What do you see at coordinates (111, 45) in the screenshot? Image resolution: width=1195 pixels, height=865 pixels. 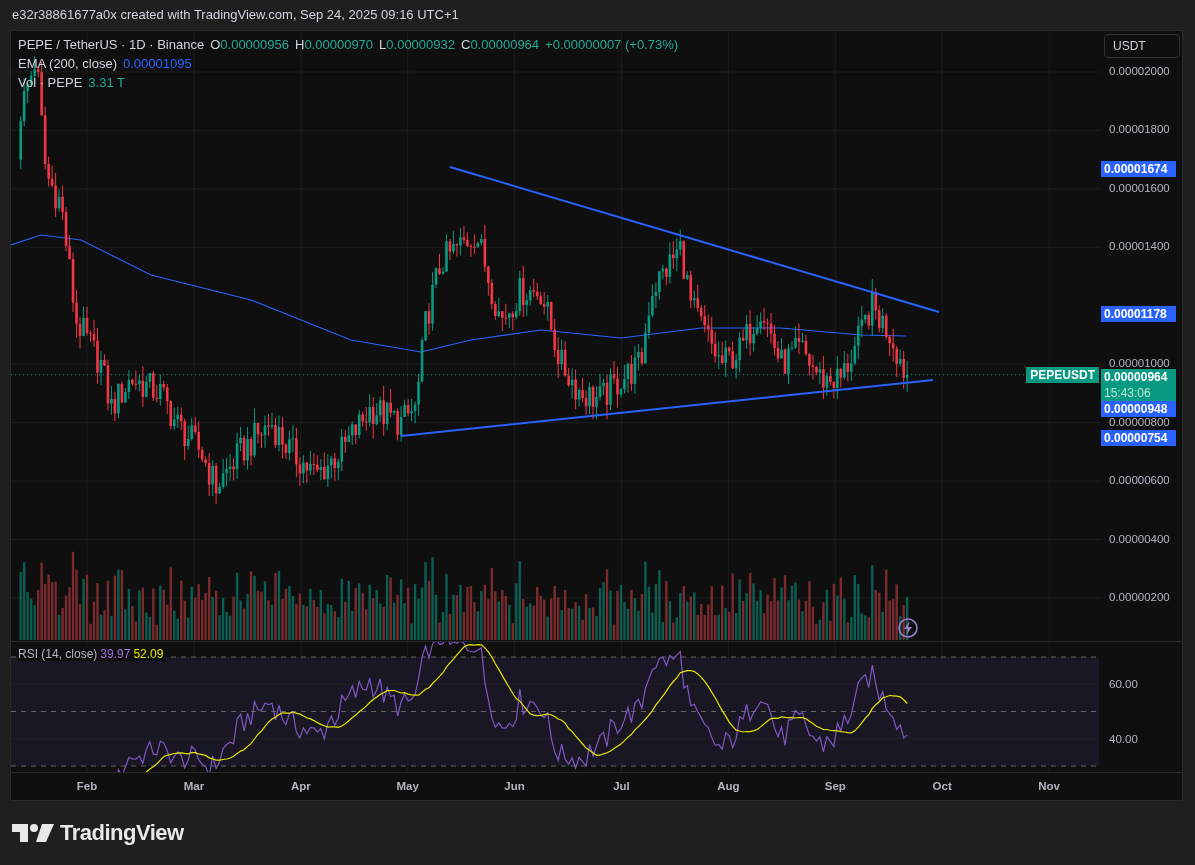 I see `symbol-title: PEPE / TetherUS · 1D · Binance` at bounding box center [111, 45].